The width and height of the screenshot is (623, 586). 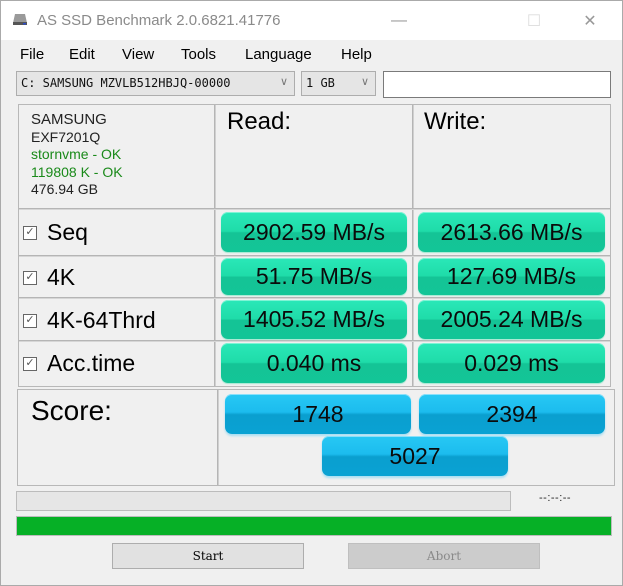 I want to click on menu-bar: File Edit View Tools Language Help, so click(x=311, y=55).